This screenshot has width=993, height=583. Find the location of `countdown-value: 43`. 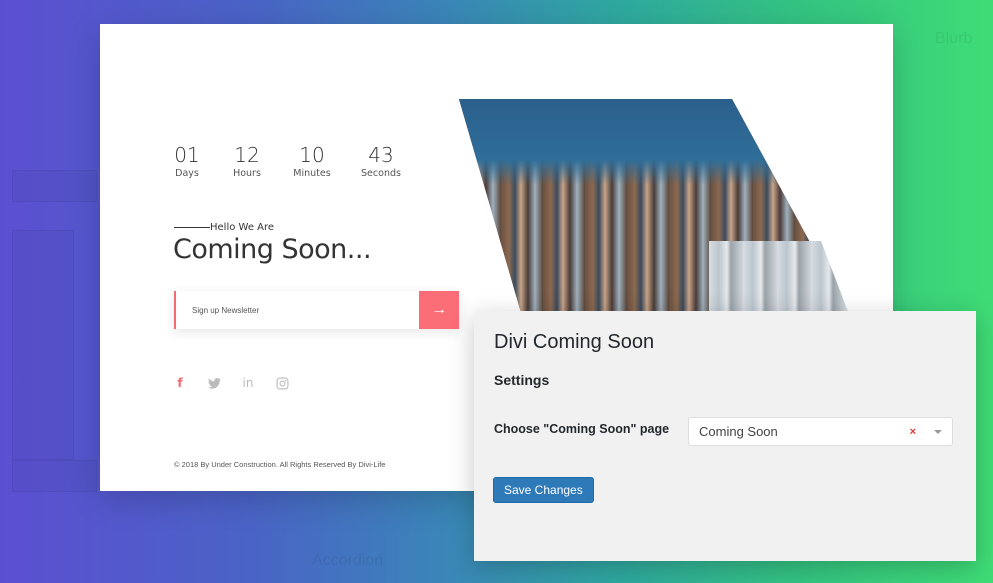

countdown-value: 43 is located at coordinates (381, 155).